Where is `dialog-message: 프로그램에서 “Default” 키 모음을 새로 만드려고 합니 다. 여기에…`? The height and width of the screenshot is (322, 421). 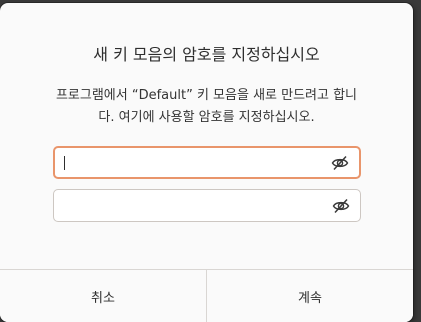
dialog-message: 프로그램에서 “Default” 키 모음을 새로 만드려고 합니 다. 여기에… is located at coordinates (206, 107).